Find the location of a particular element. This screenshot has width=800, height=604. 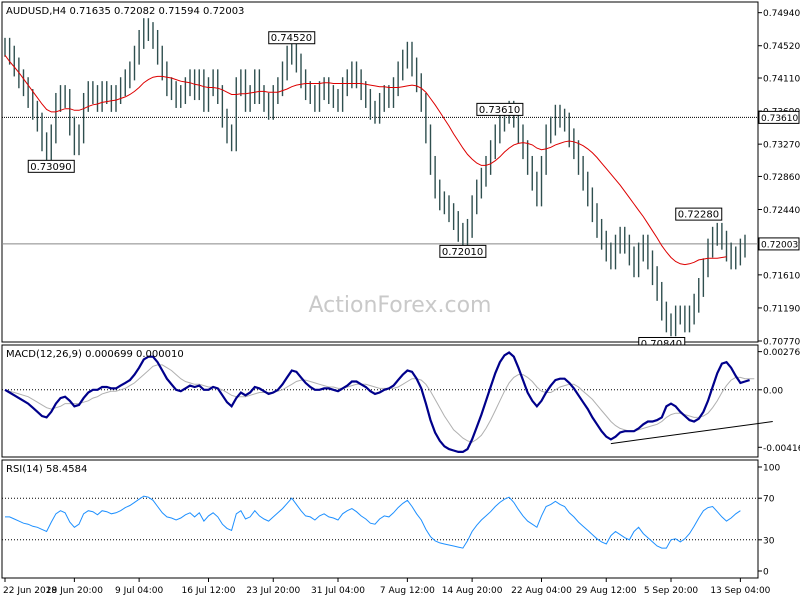

x-tick-label: 31 Jul 04:00 is located at coordinates (338, 591).